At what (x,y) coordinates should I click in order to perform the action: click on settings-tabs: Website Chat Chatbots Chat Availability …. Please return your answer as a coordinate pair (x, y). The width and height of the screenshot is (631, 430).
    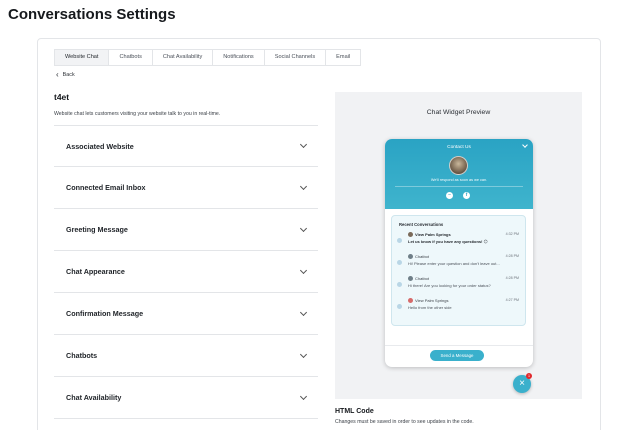
    Looking at the image, I should click on (208, 57).